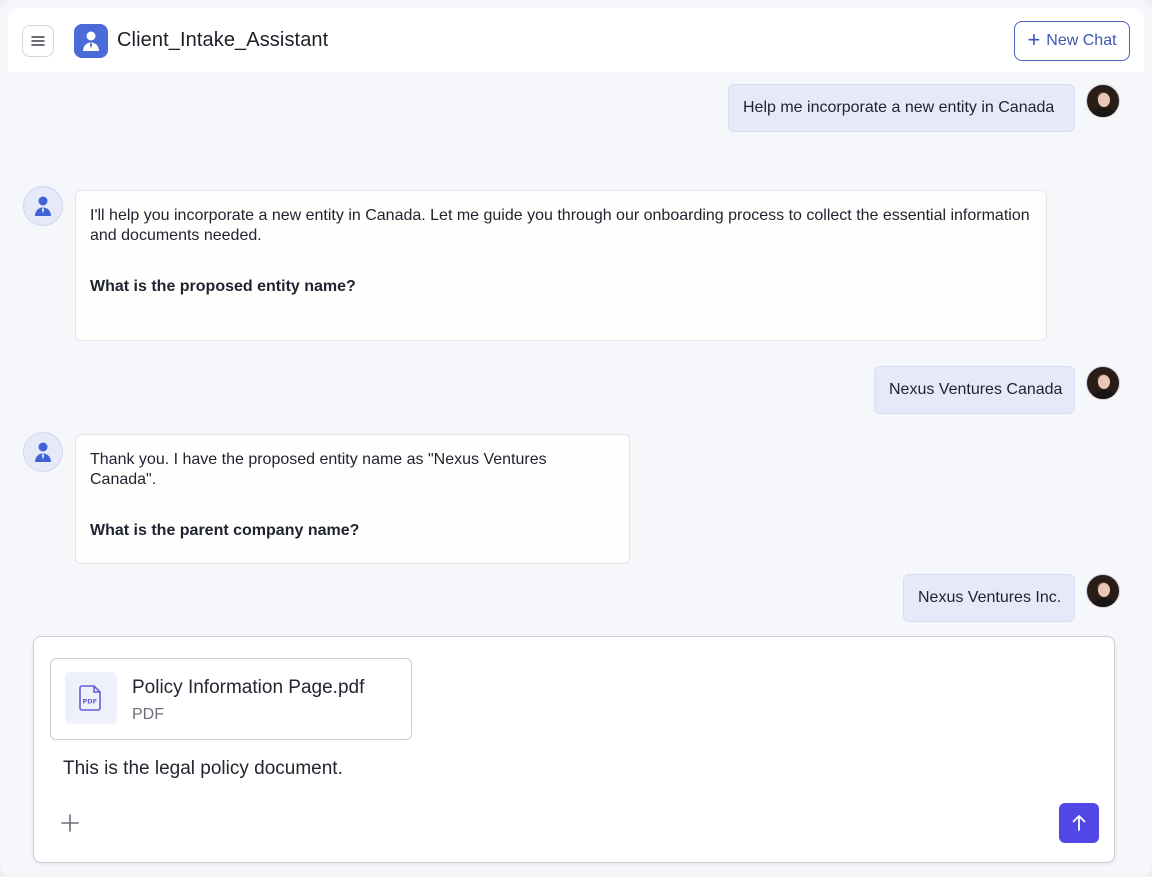 This screenshot has height=877, width=1152. Describe the element at coordinates (90, 702) in the screenshot. I see `svg-text: PDF` at that location.